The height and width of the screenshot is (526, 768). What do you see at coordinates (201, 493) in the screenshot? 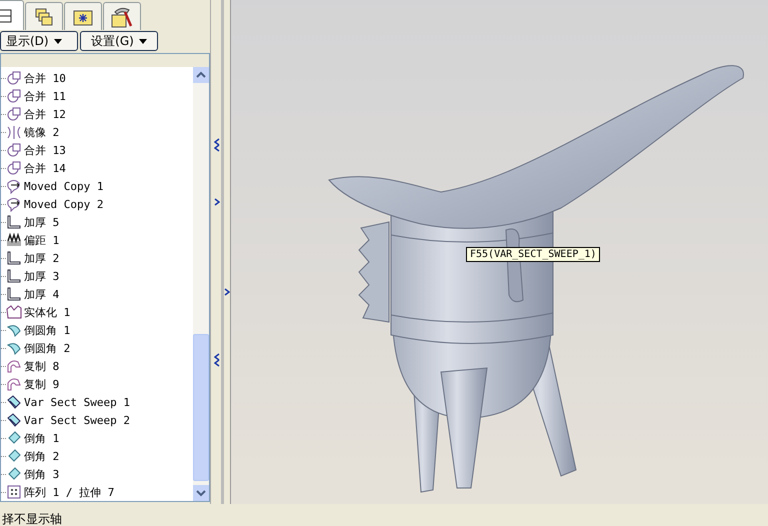
I see `scroll-down-icon` at bounding box center [201, 493].